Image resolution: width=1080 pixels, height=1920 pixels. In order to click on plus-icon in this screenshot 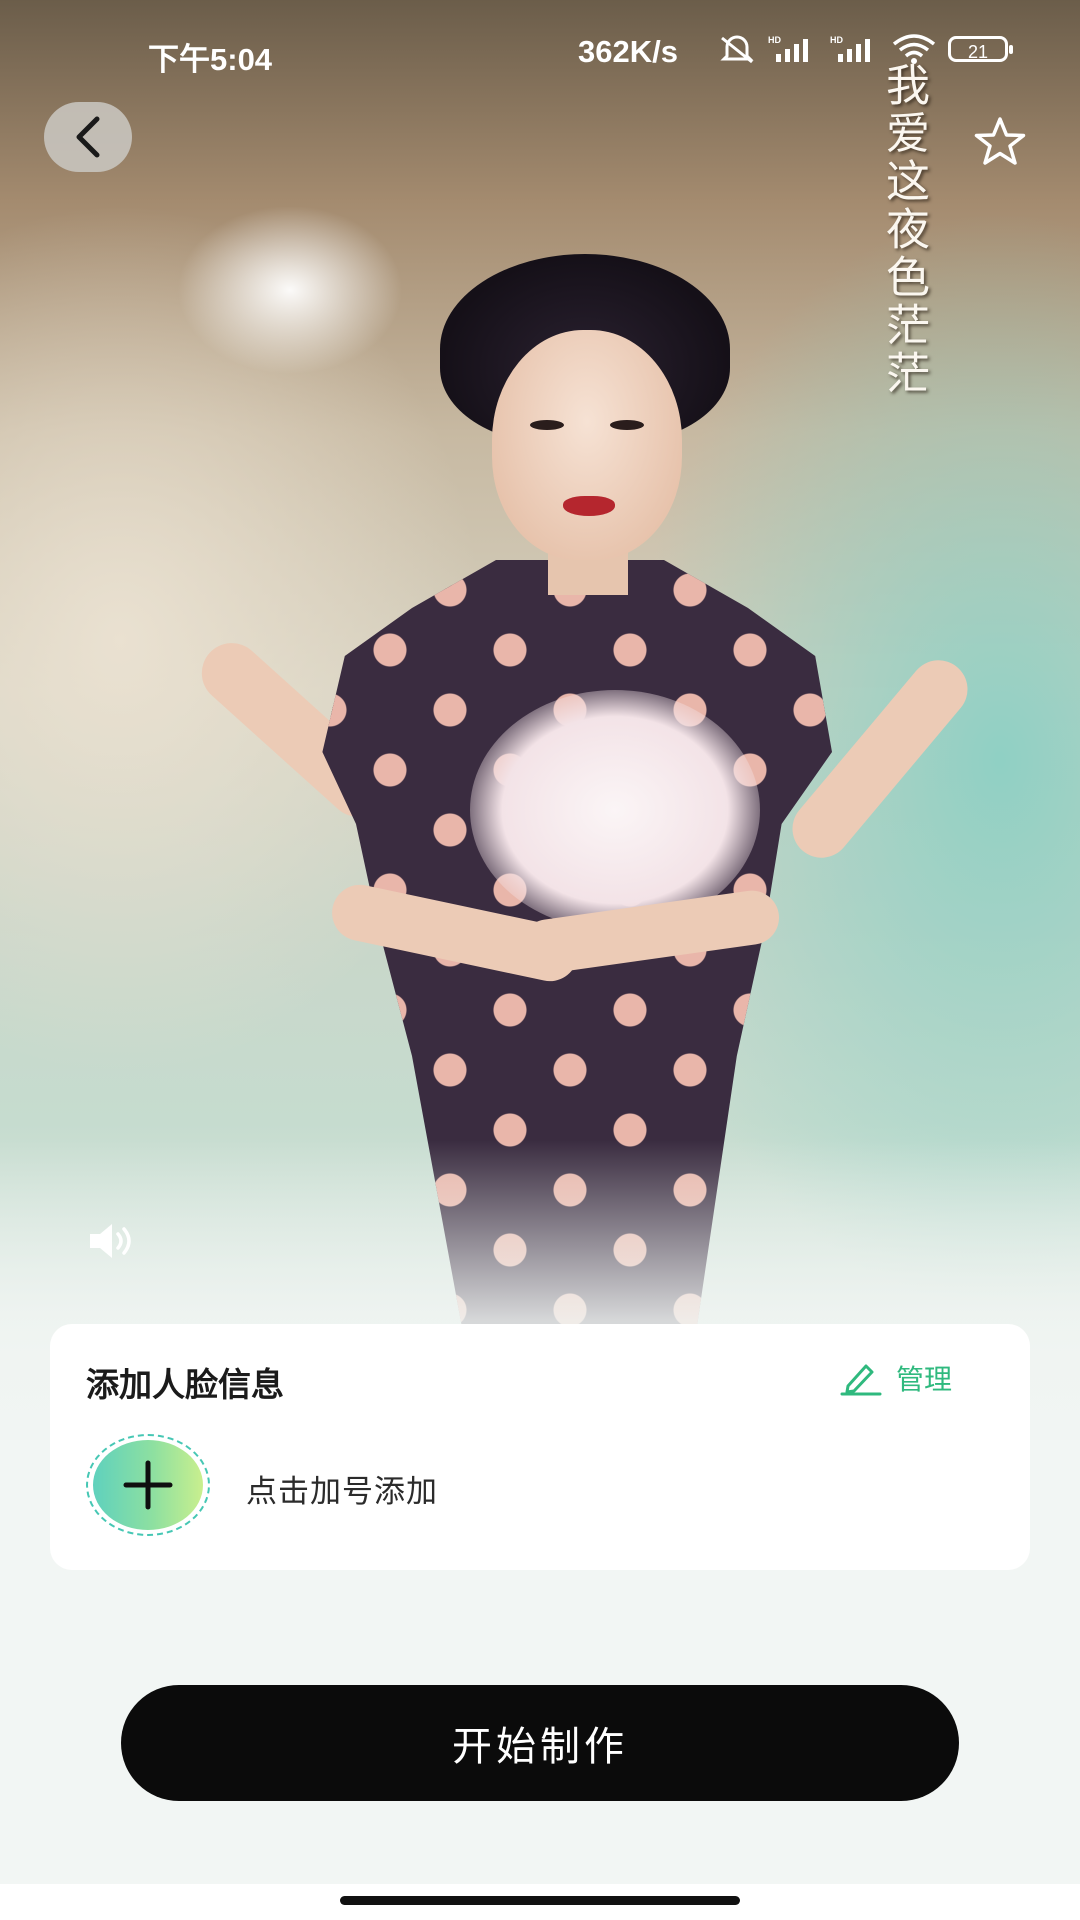, I will do `click(148, 1485)`.